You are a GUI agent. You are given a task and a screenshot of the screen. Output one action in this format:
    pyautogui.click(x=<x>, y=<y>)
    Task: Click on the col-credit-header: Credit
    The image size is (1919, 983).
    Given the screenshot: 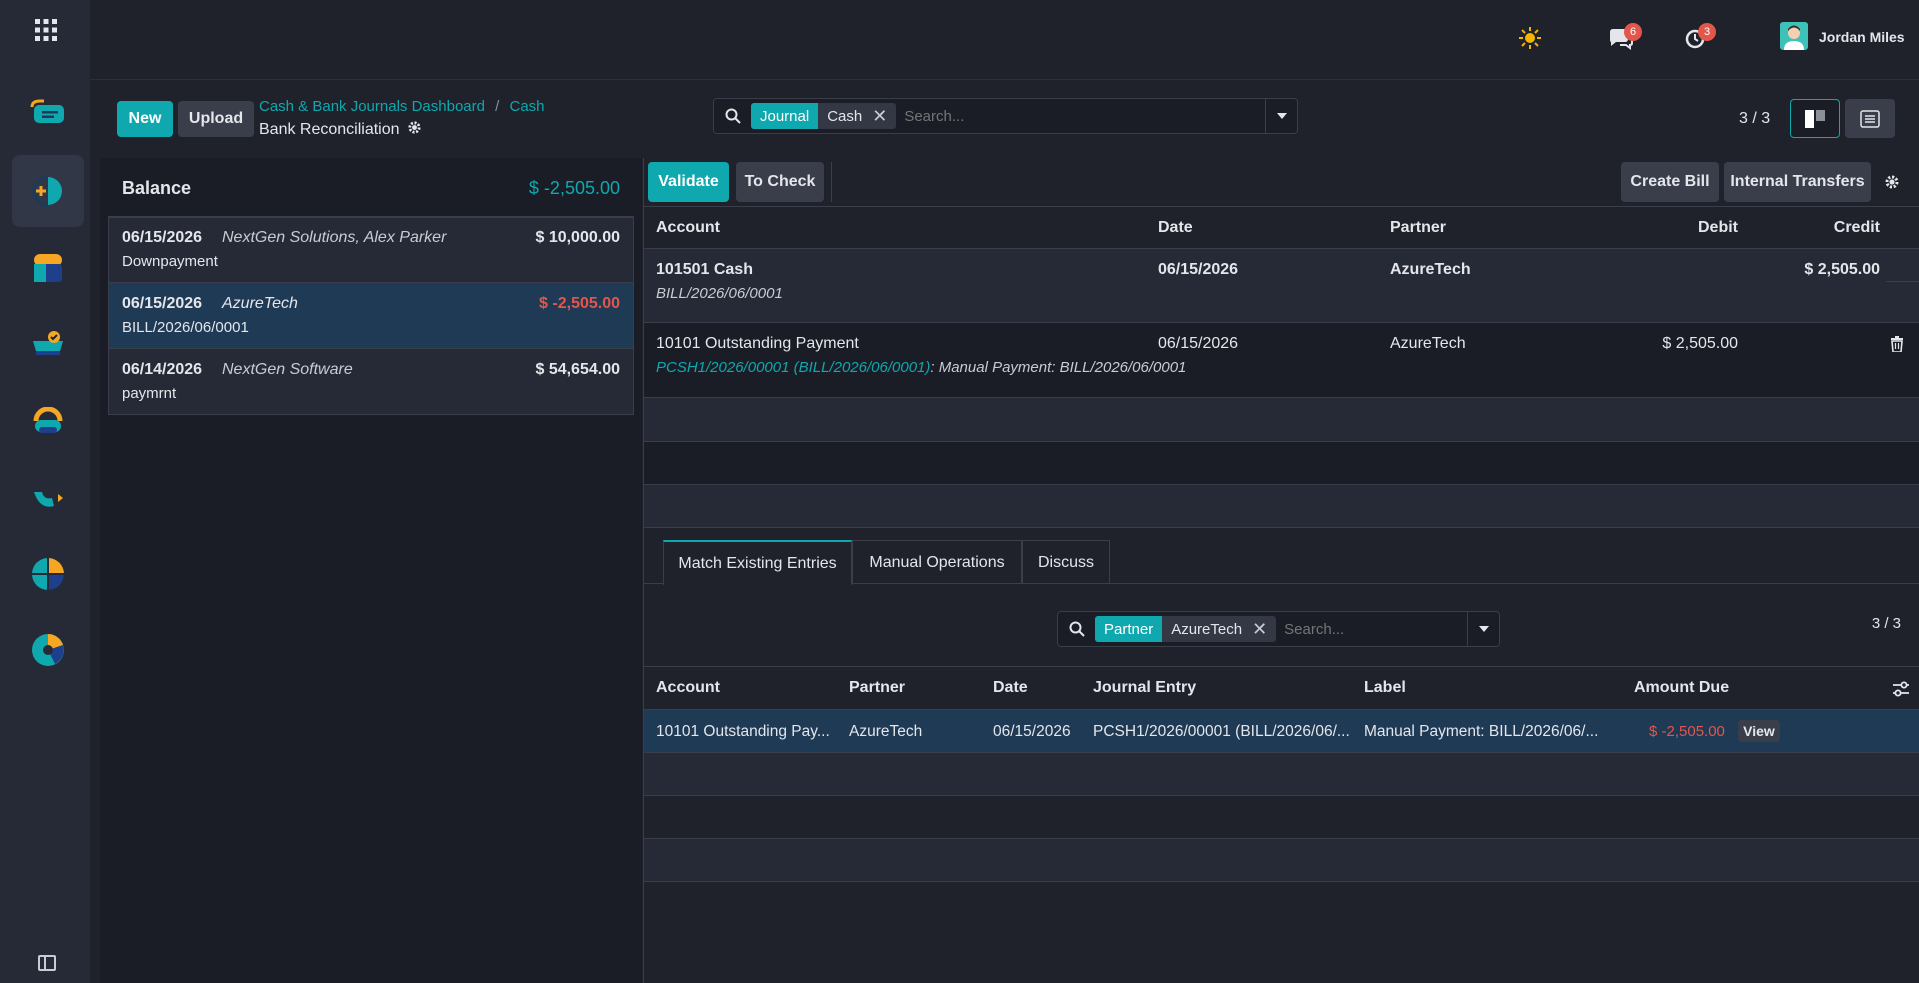 What is the action you would take?
    pyautogui.click(x=1857, y=228)
    